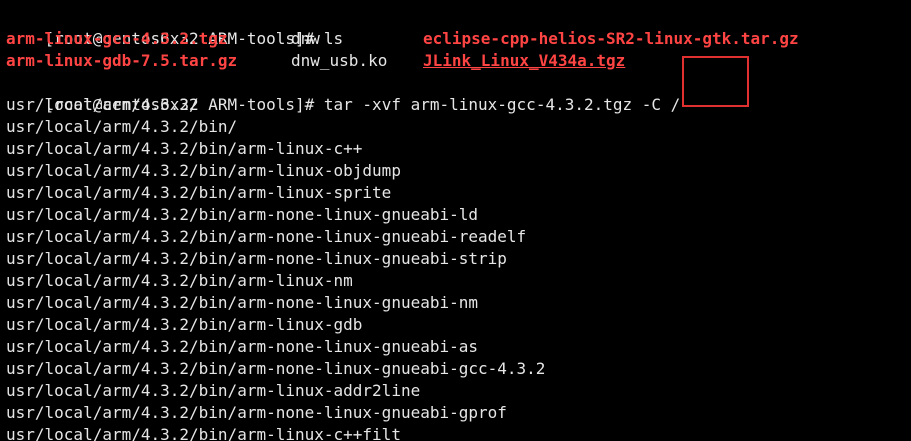  What do you see at coordinates (184, 324) in the screenshot?
I see `output-line: usr/local/arm/4.3.2/bin/arm-linux-gdb` at bounding box center [184, 324].